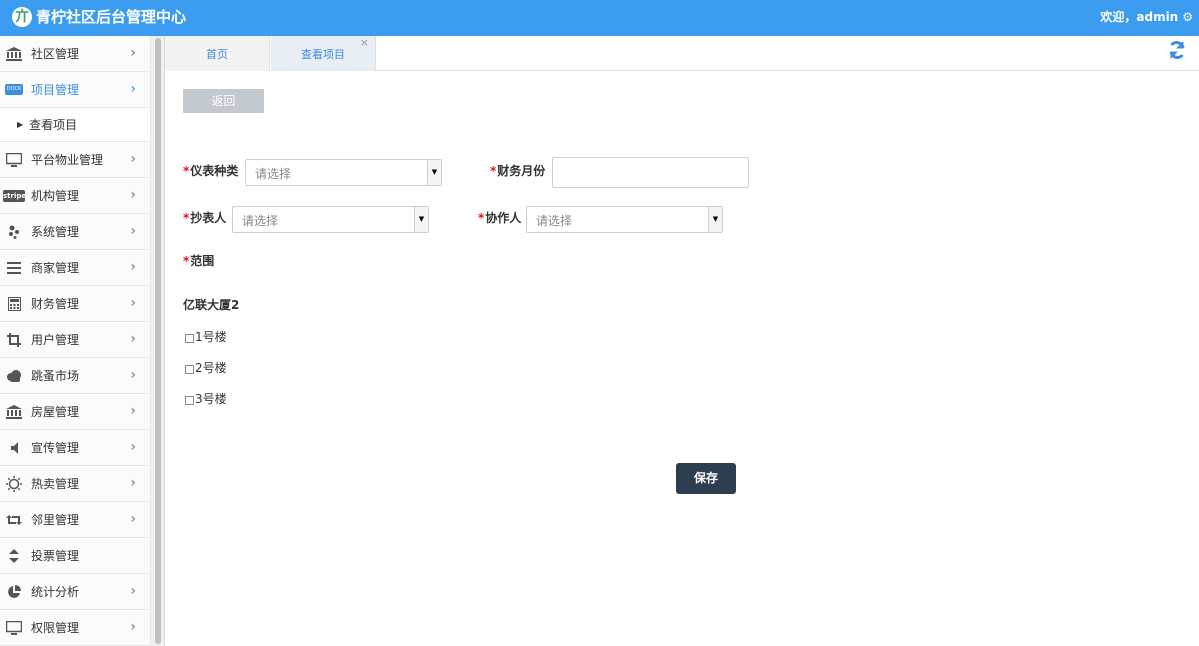 This screenshot has height=646, width=1199. What do you see at coordinates (55, 628) in the screenshot?
I see `sidebar-item-label: 权限管理` at bounding box center [55, 628].